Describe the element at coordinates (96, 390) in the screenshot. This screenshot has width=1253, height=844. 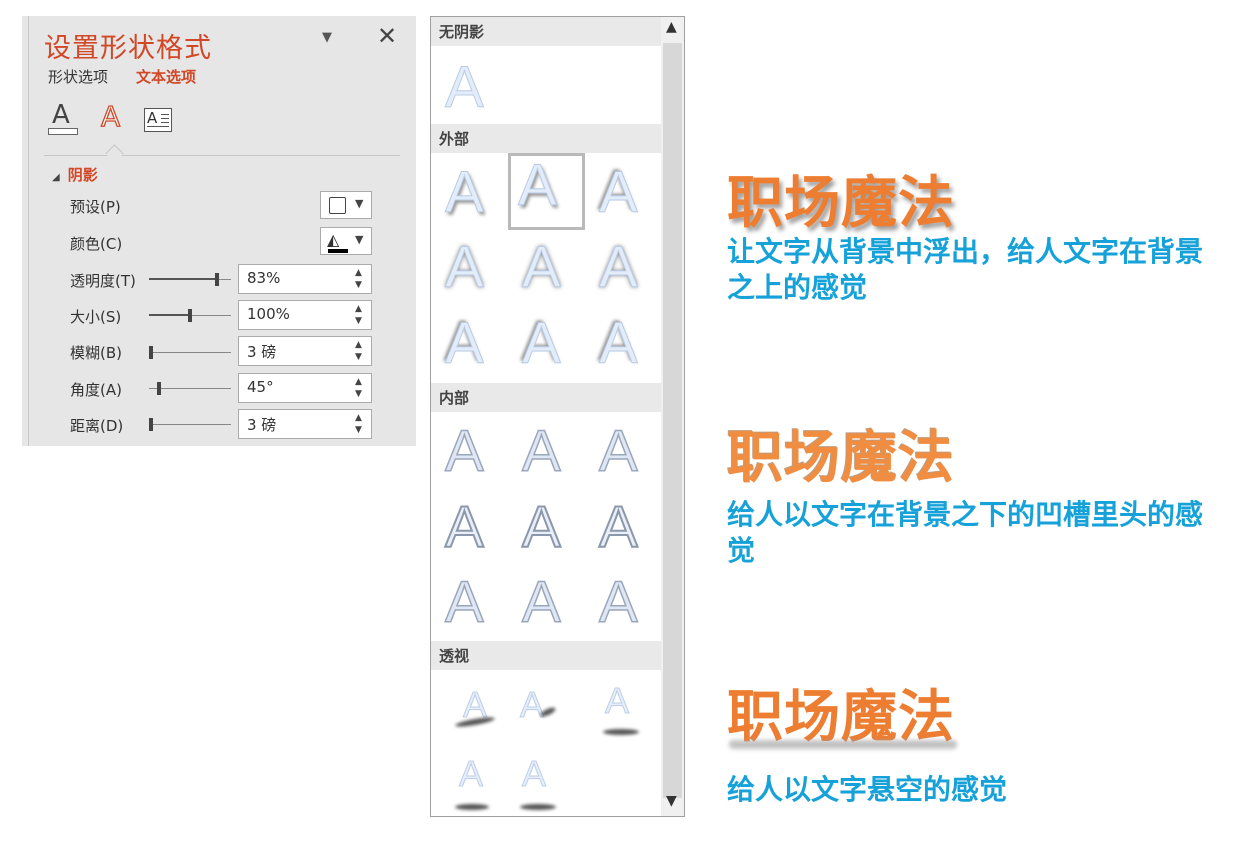
I see `angle-label: 角度(A)` at that location.